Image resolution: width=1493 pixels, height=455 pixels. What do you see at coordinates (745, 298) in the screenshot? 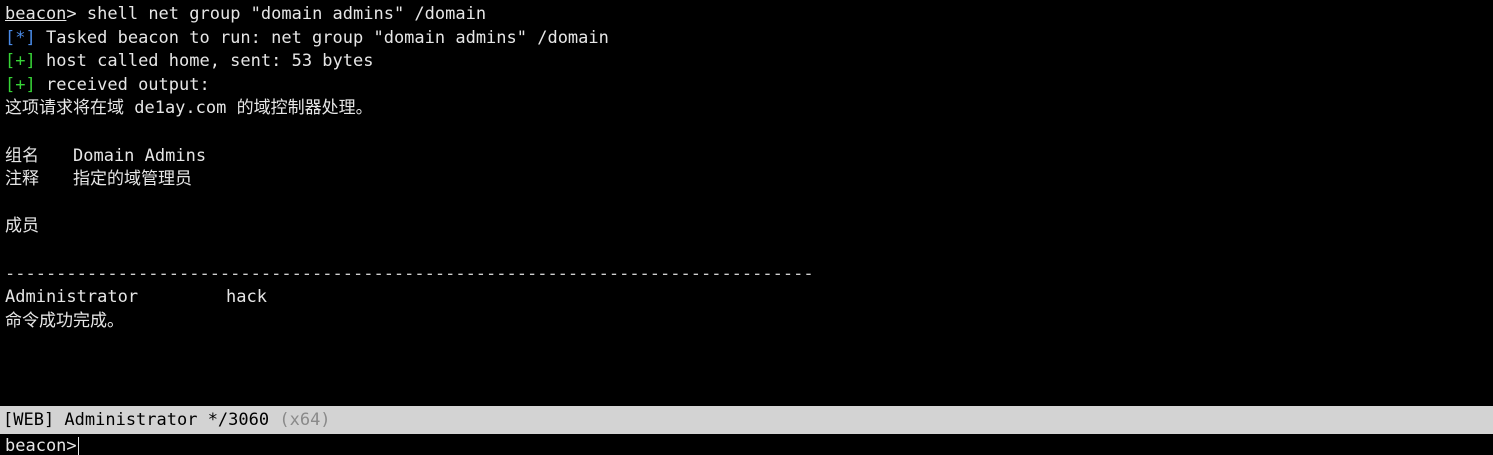
I see `members-row: Administrator hack` at bounding box center [745, 298].